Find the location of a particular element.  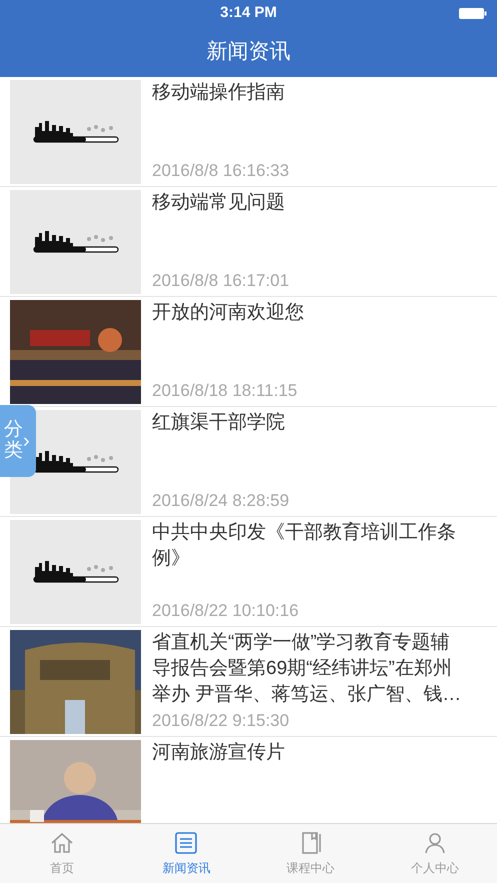

article-date: 2016/8/8 16:16:33 is located at coordinates (221, 171).